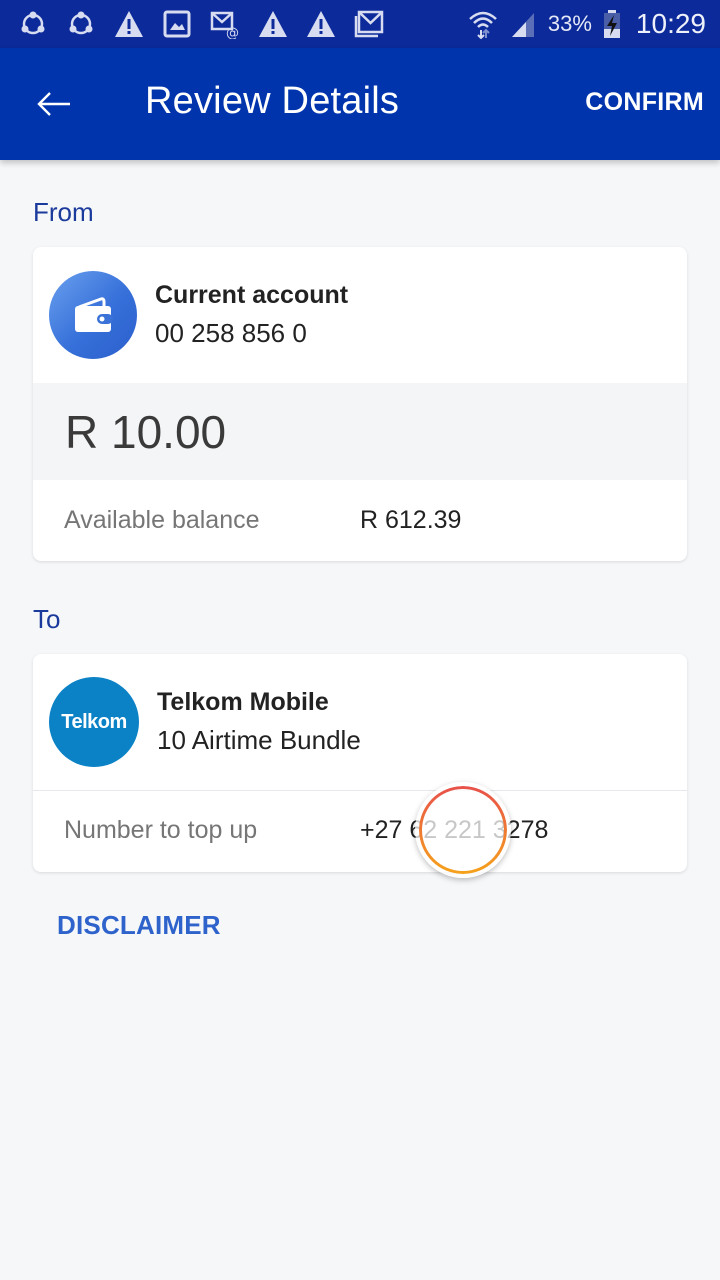 The width and height of the screenshot is (720, 1280). What do you see at coordinates (272, 101) in the screenshot?
I see `page-title: Review Details` at bounding box center [272, 101].